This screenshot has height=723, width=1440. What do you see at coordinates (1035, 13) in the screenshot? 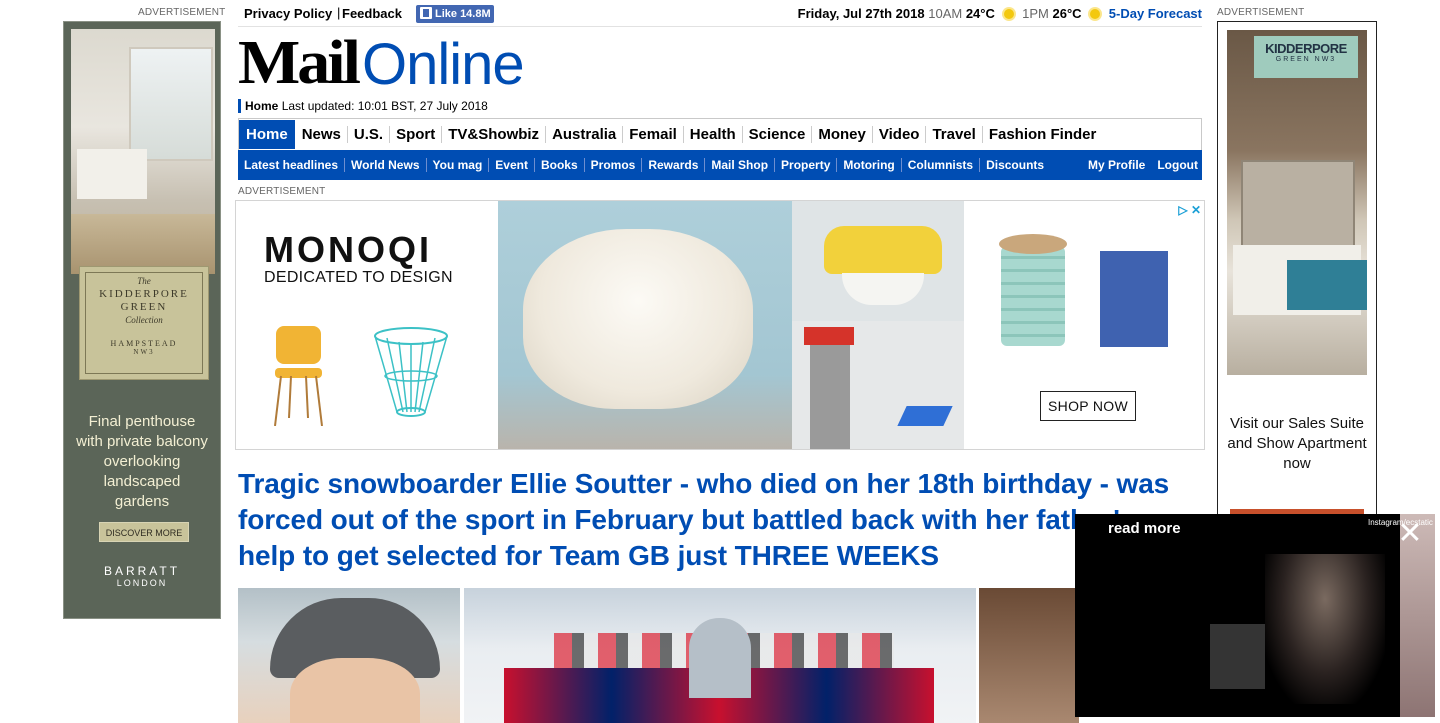
I see `weather-time: 1PM` at bounding box center [1035, 13].